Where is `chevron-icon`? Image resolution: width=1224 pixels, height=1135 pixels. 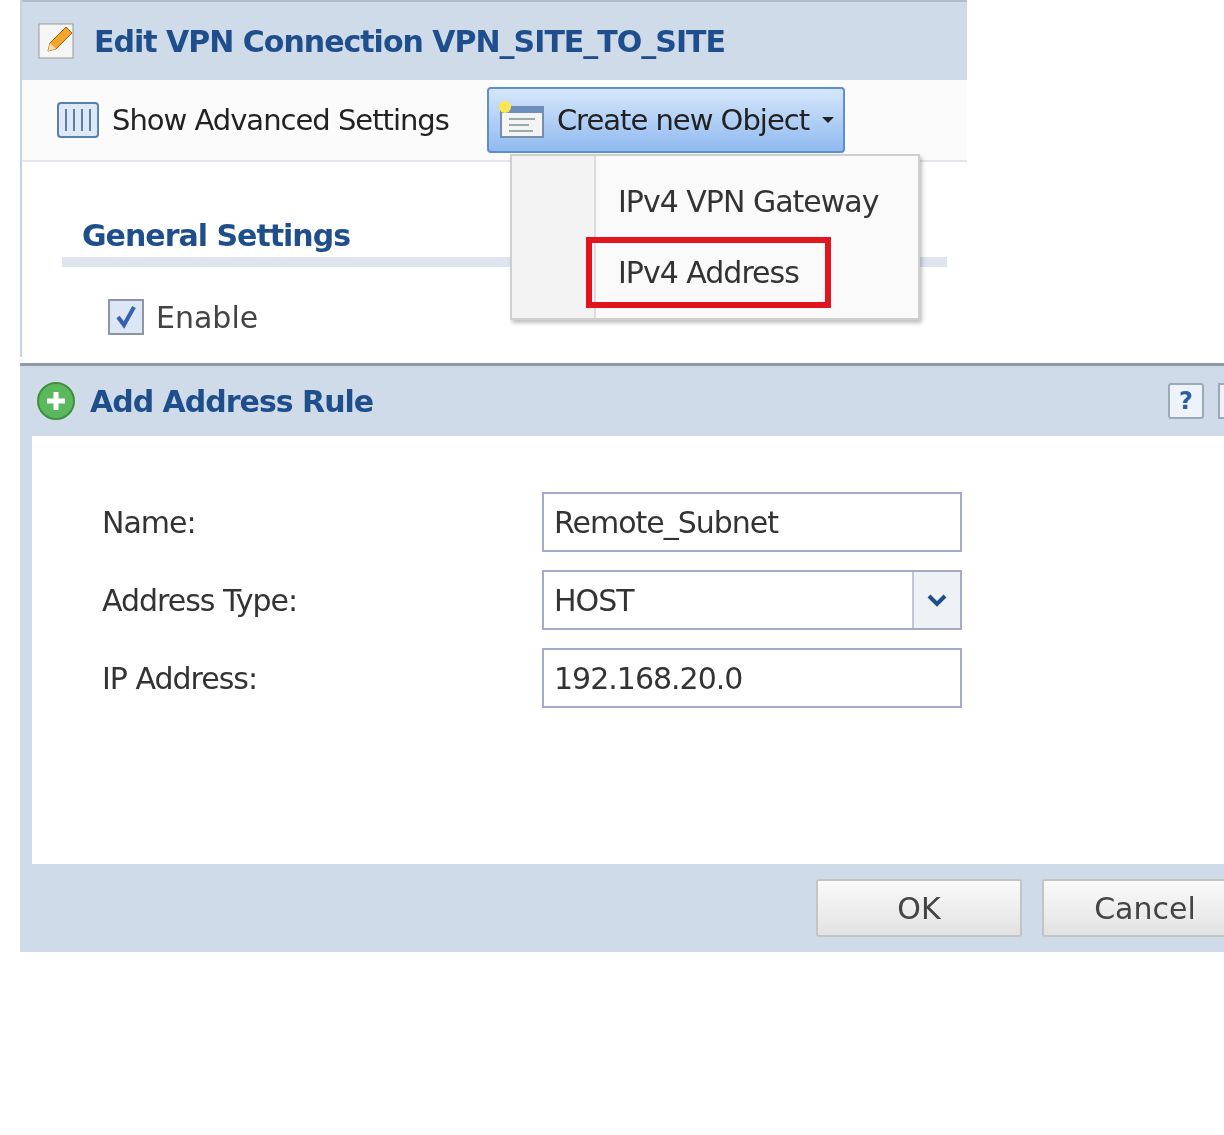 chevron-icon is located at coordinates (937, 600).